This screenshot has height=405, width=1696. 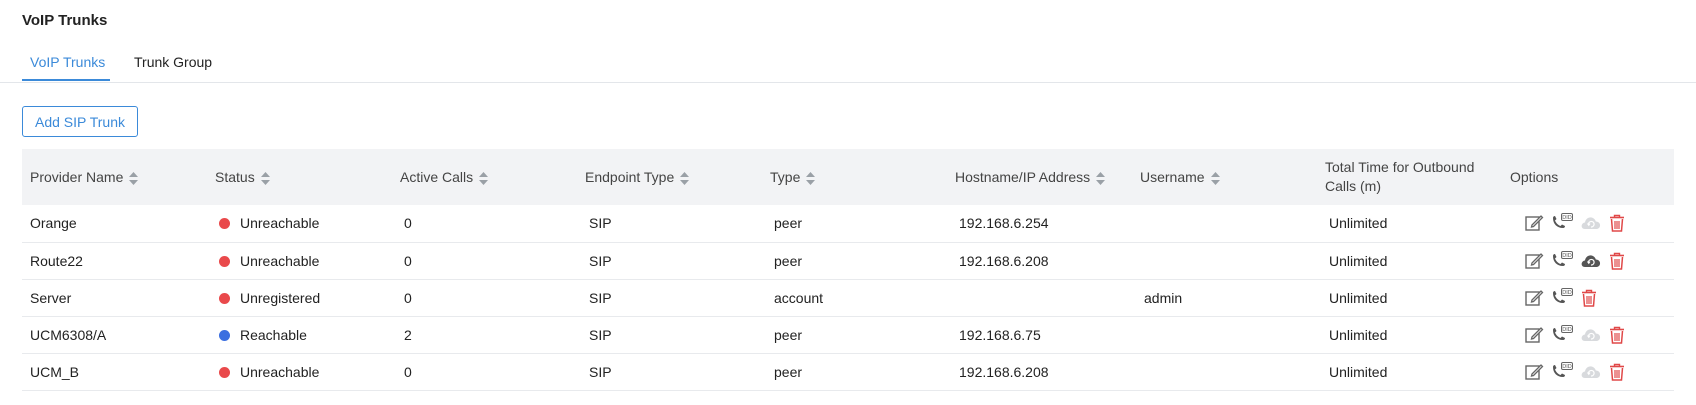 What do you see at coordinates (437, 177) in the screenshot?
I see `col-active-calls-label: Active Calls` at bounding box center [437, 177].